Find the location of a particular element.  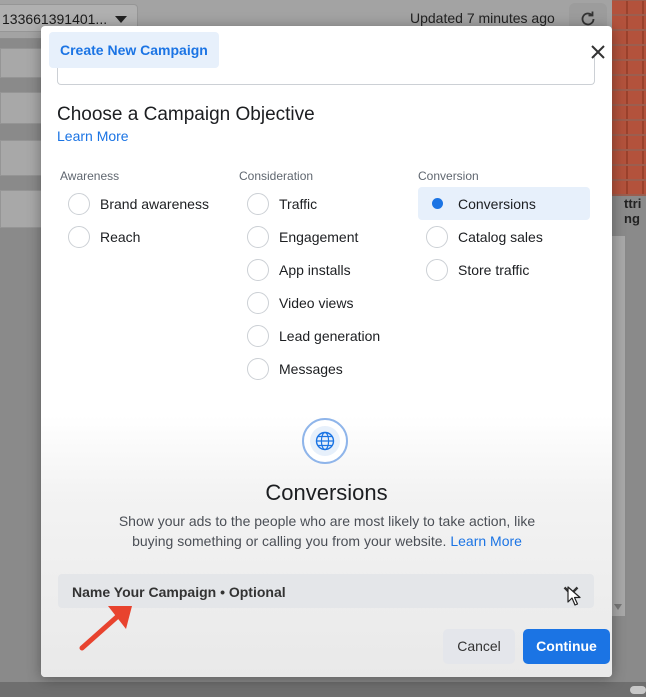

objective-label: Messages is located at coordinates (311, 368).